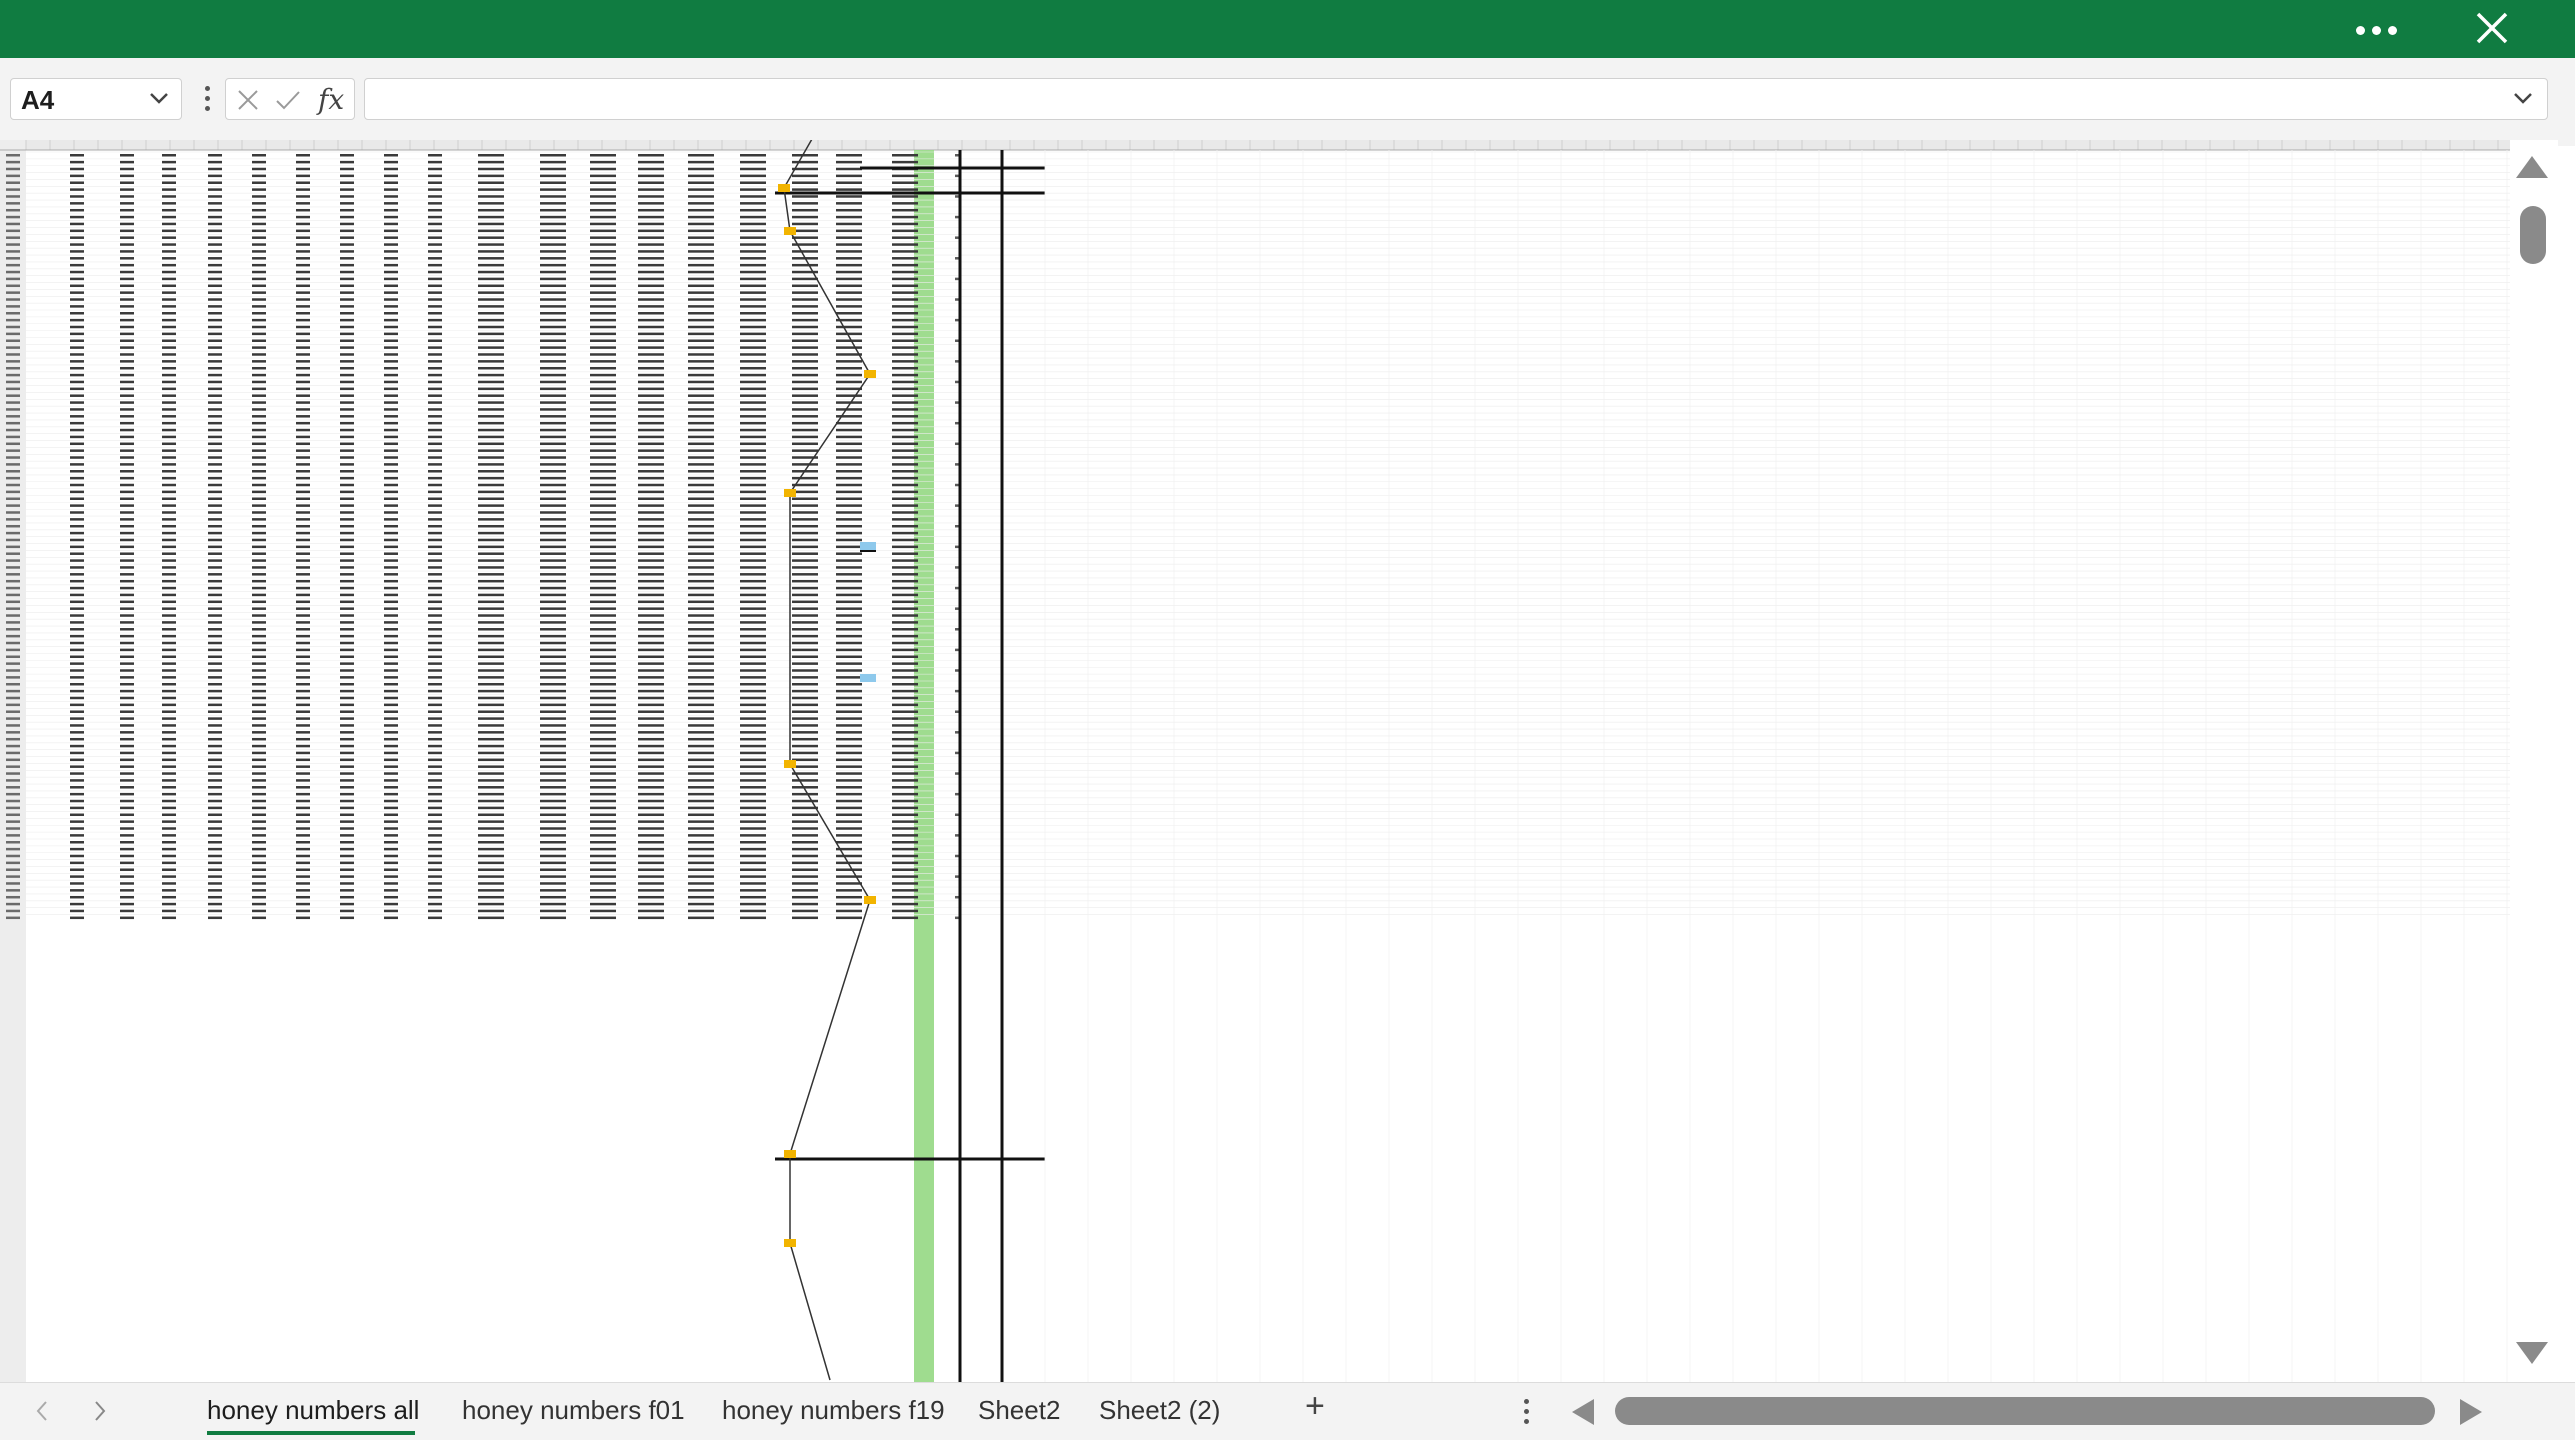  I want to click on next-sheet-chevron-icon, so click(100, 1411).